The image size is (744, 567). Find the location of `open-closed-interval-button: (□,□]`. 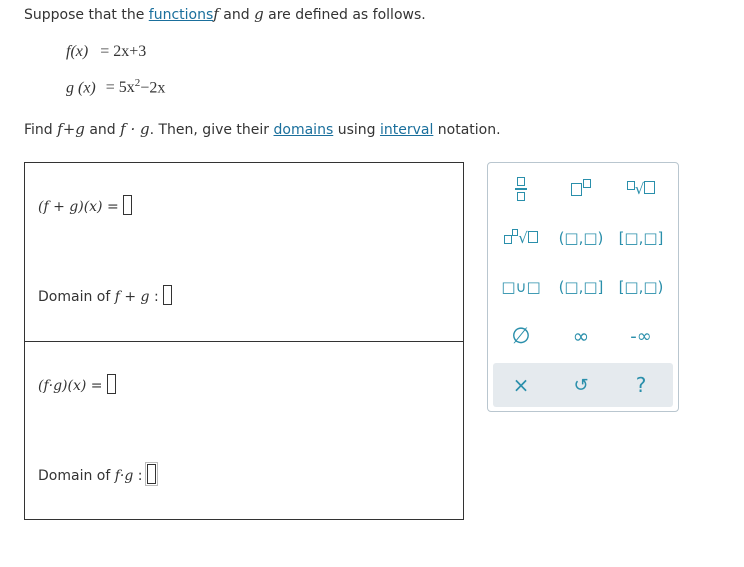

open-closed-interval-button: (□,□] is located at coordinates (581, 287).